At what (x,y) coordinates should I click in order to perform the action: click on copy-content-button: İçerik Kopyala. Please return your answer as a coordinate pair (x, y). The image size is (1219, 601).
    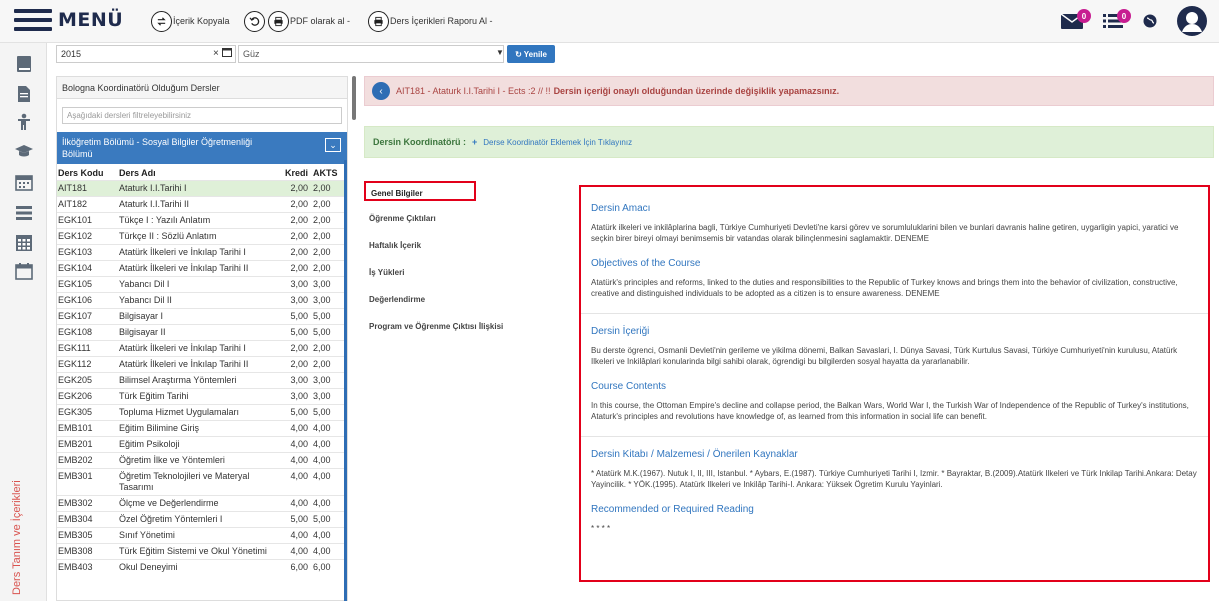
    Looking at the image, I should click on (190, 21).